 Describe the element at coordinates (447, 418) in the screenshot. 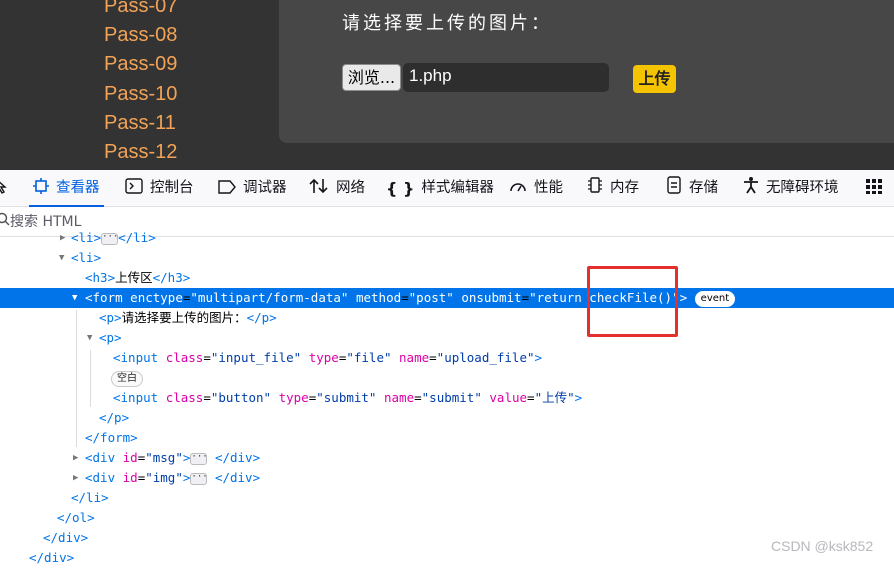

I see `tree-node: </p>` at that location.